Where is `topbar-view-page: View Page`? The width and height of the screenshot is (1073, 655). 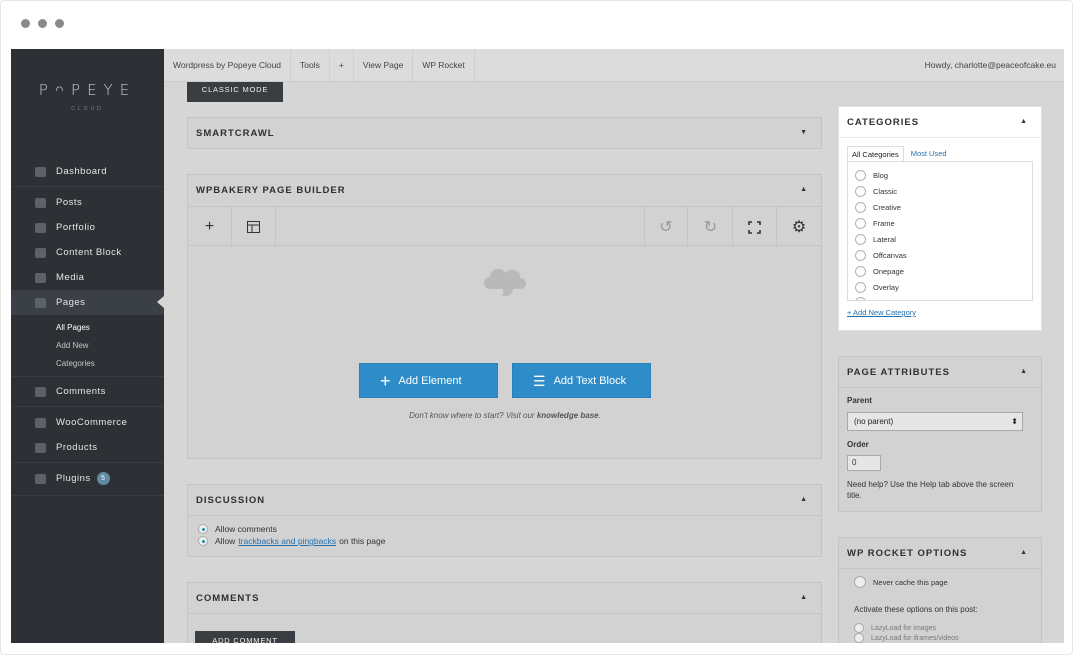 topbar-view-page: View Page is located at coordinates (384, 65).